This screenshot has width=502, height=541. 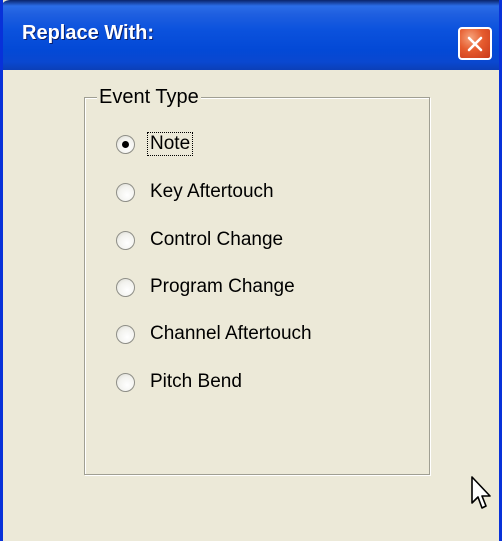 What do you see at coordinates (481, 492) in the screenshot?
I see `mouse-arrow-icon` at bounding box center [481, 492].